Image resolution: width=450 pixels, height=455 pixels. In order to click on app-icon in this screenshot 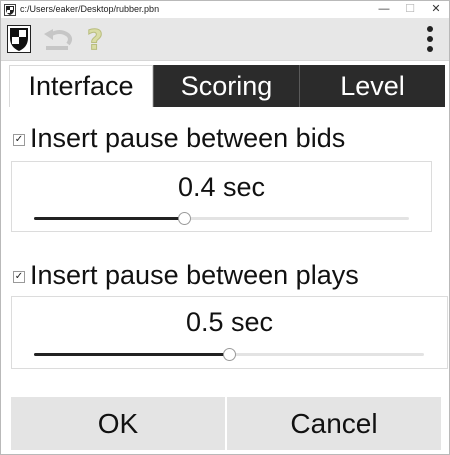, I will do `click(10, 9)`.